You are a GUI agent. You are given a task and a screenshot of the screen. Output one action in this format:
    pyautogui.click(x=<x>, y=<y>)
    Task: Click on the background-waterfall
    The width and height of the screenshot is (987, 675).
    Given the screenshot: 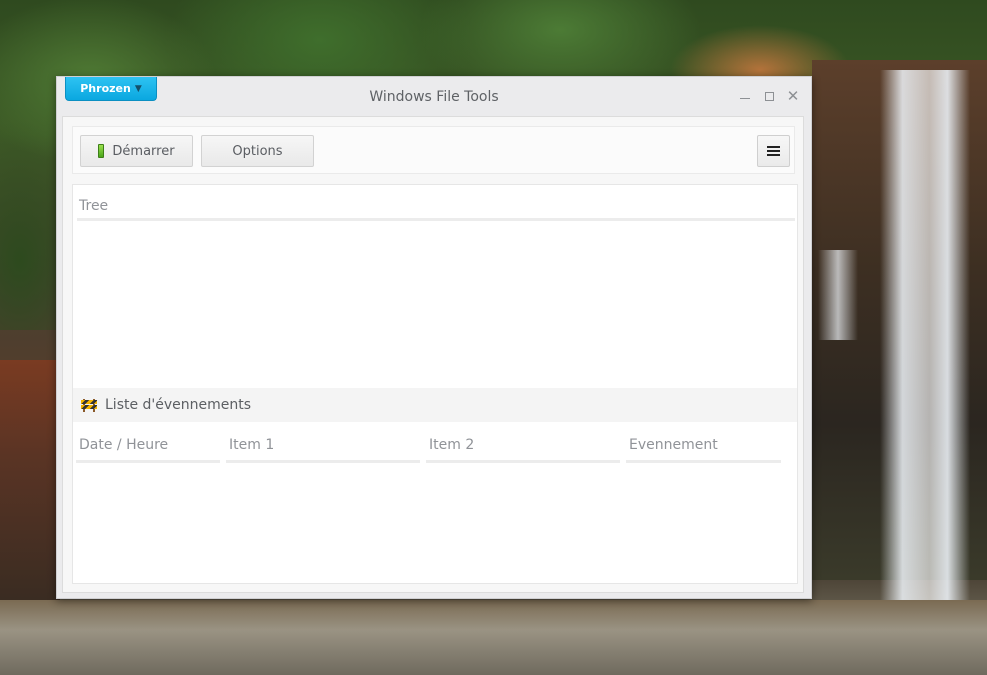 What is the action you would take?
    pyautogui.click(x=925, y=350)
    